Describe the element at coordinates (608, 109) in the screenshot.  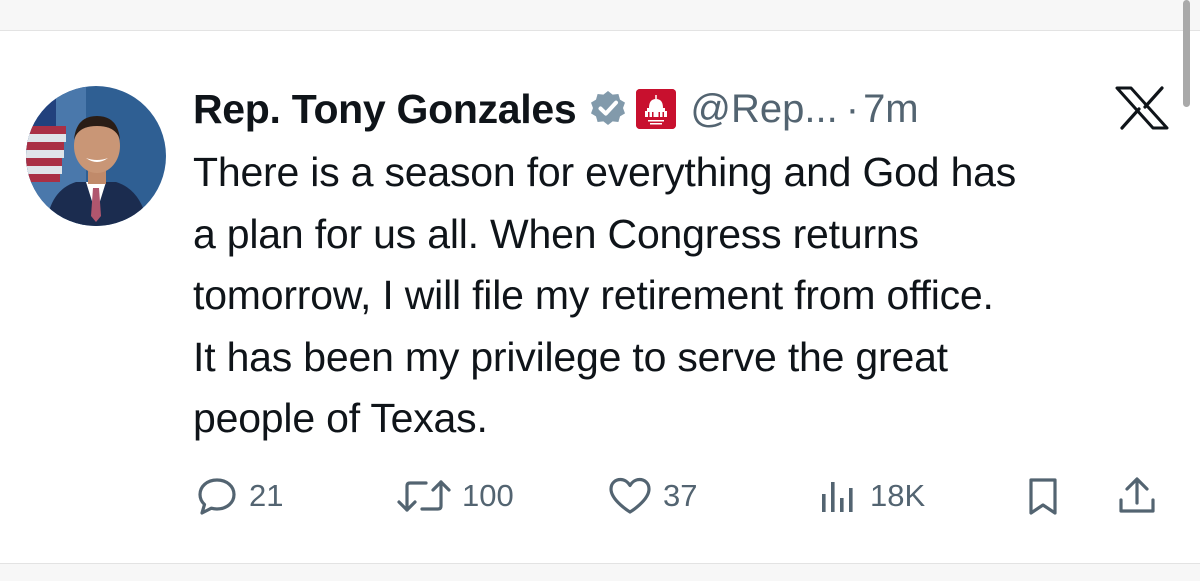
I see `verified-badge-icon` at that location.